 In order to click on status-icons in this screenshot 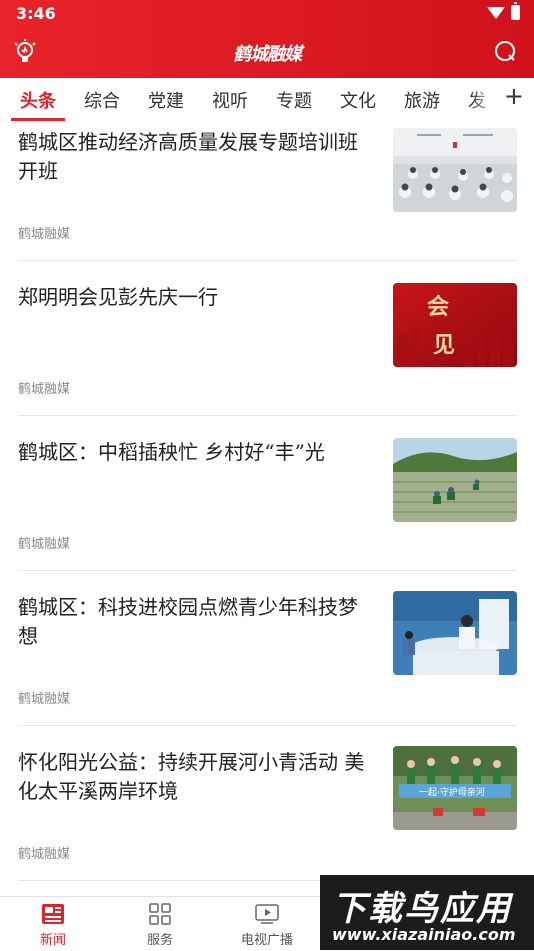, I will do `click(503, 11)`.